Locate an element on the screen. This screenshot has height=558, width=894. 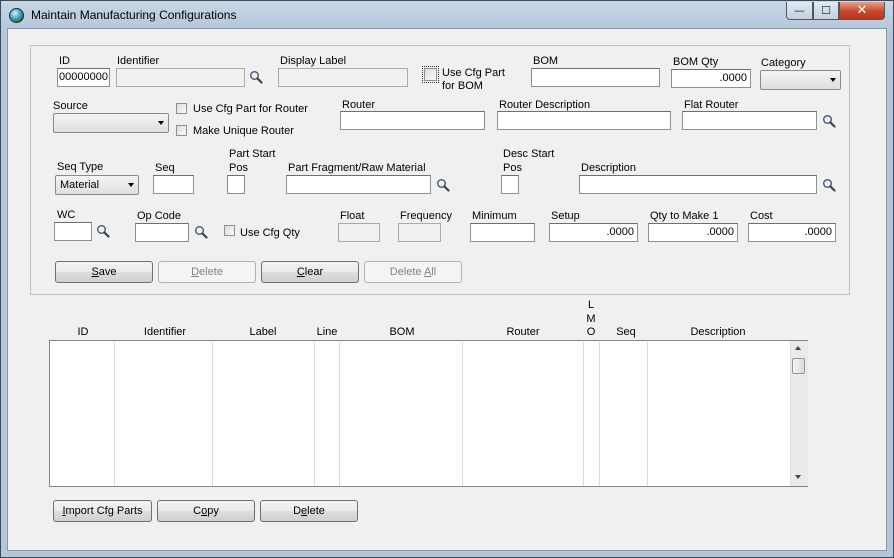
op-code-label: Op Code is located at coordinates (159, 216).